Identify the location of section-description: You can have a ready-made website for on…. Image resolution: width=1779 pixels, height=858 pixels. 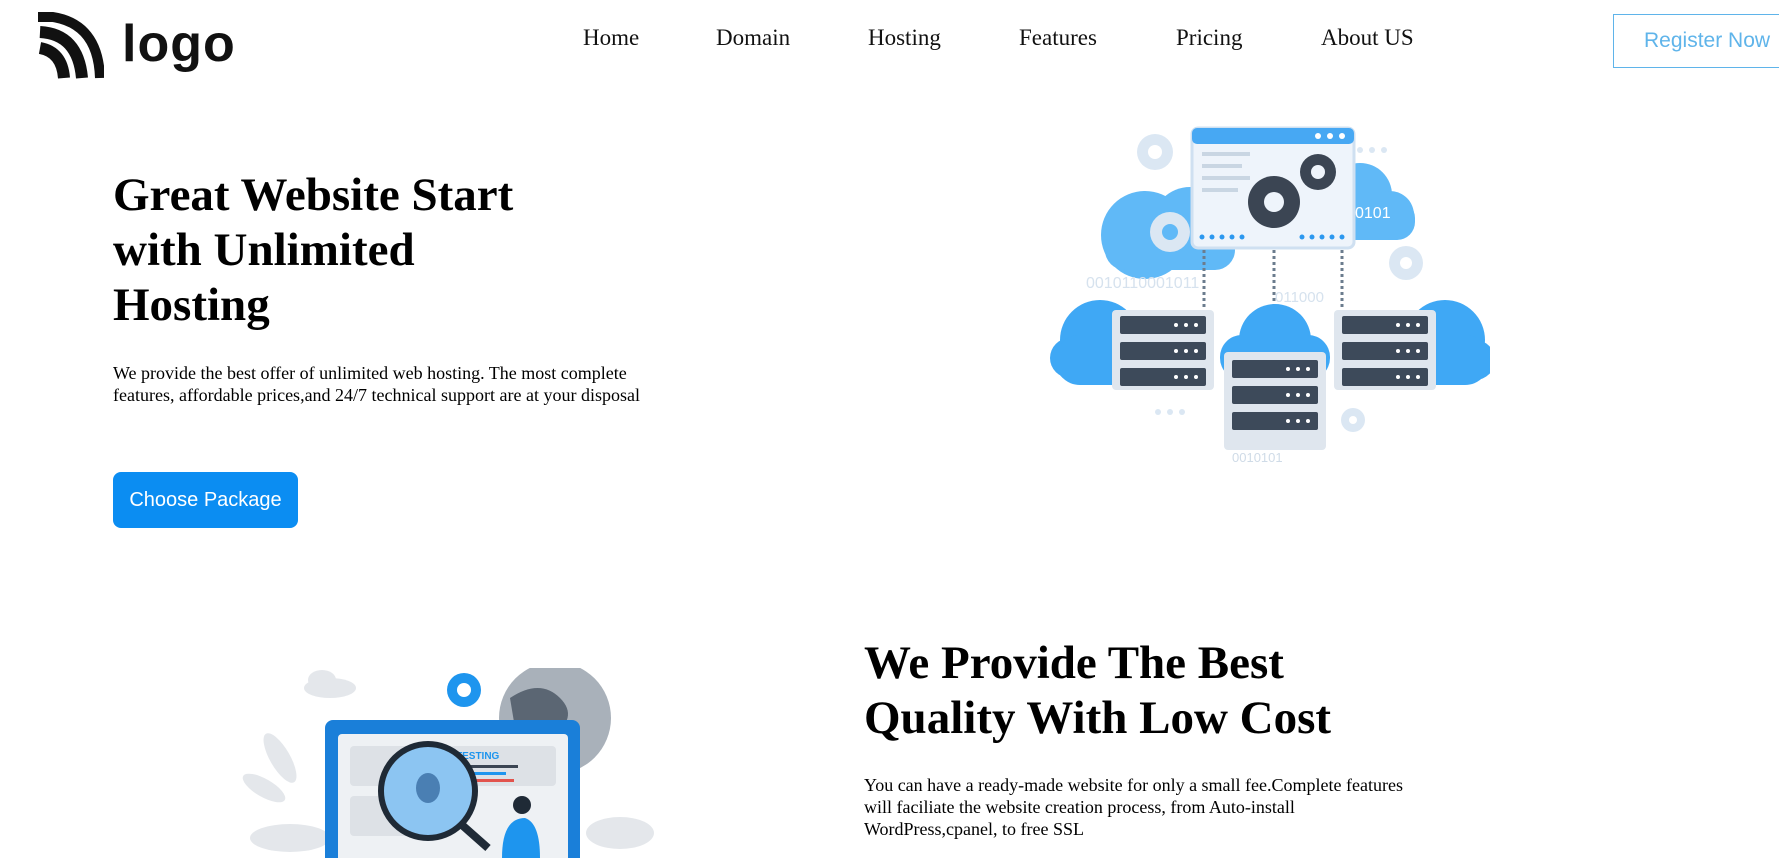
(1133, 807).